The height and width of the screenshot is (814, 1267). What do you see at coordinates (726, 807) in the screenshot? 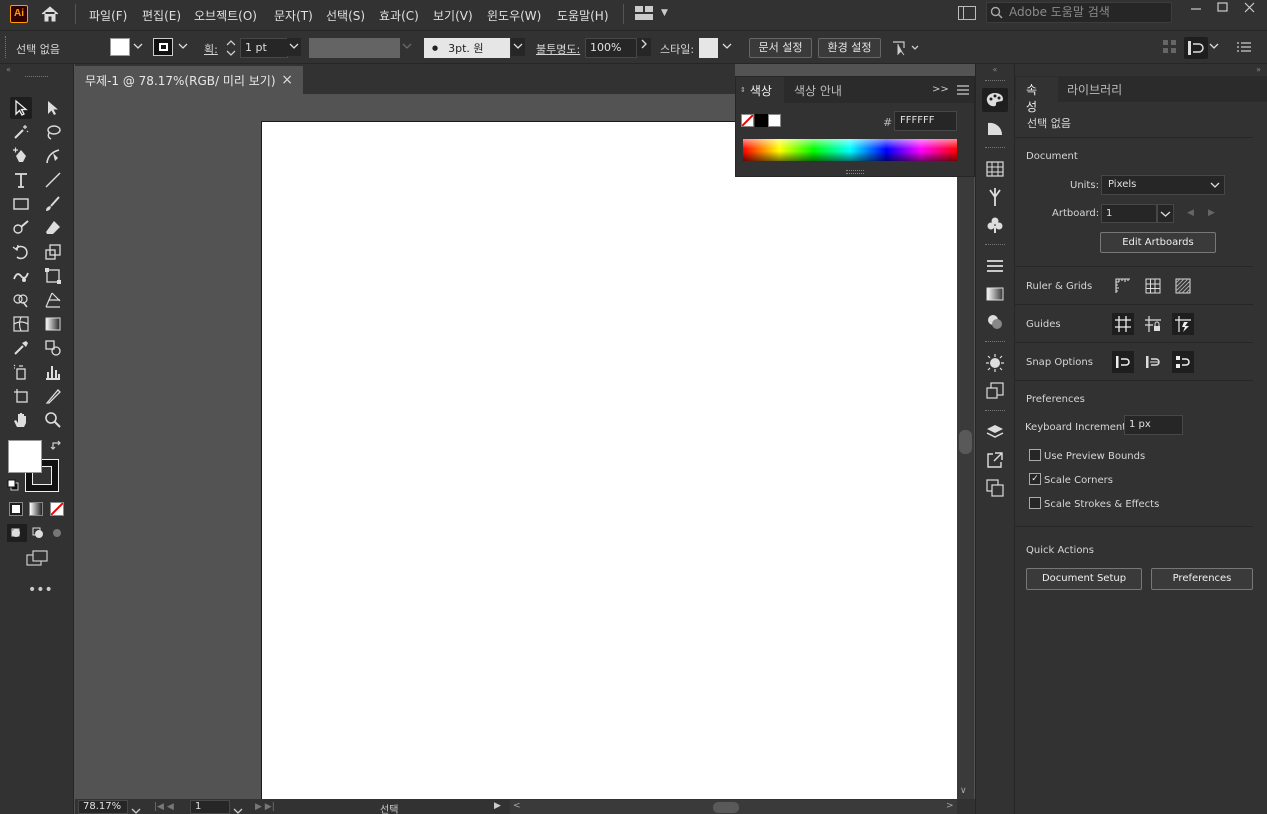
I see `horizontal-scroll-thumb` at bounding box center [726, 807].